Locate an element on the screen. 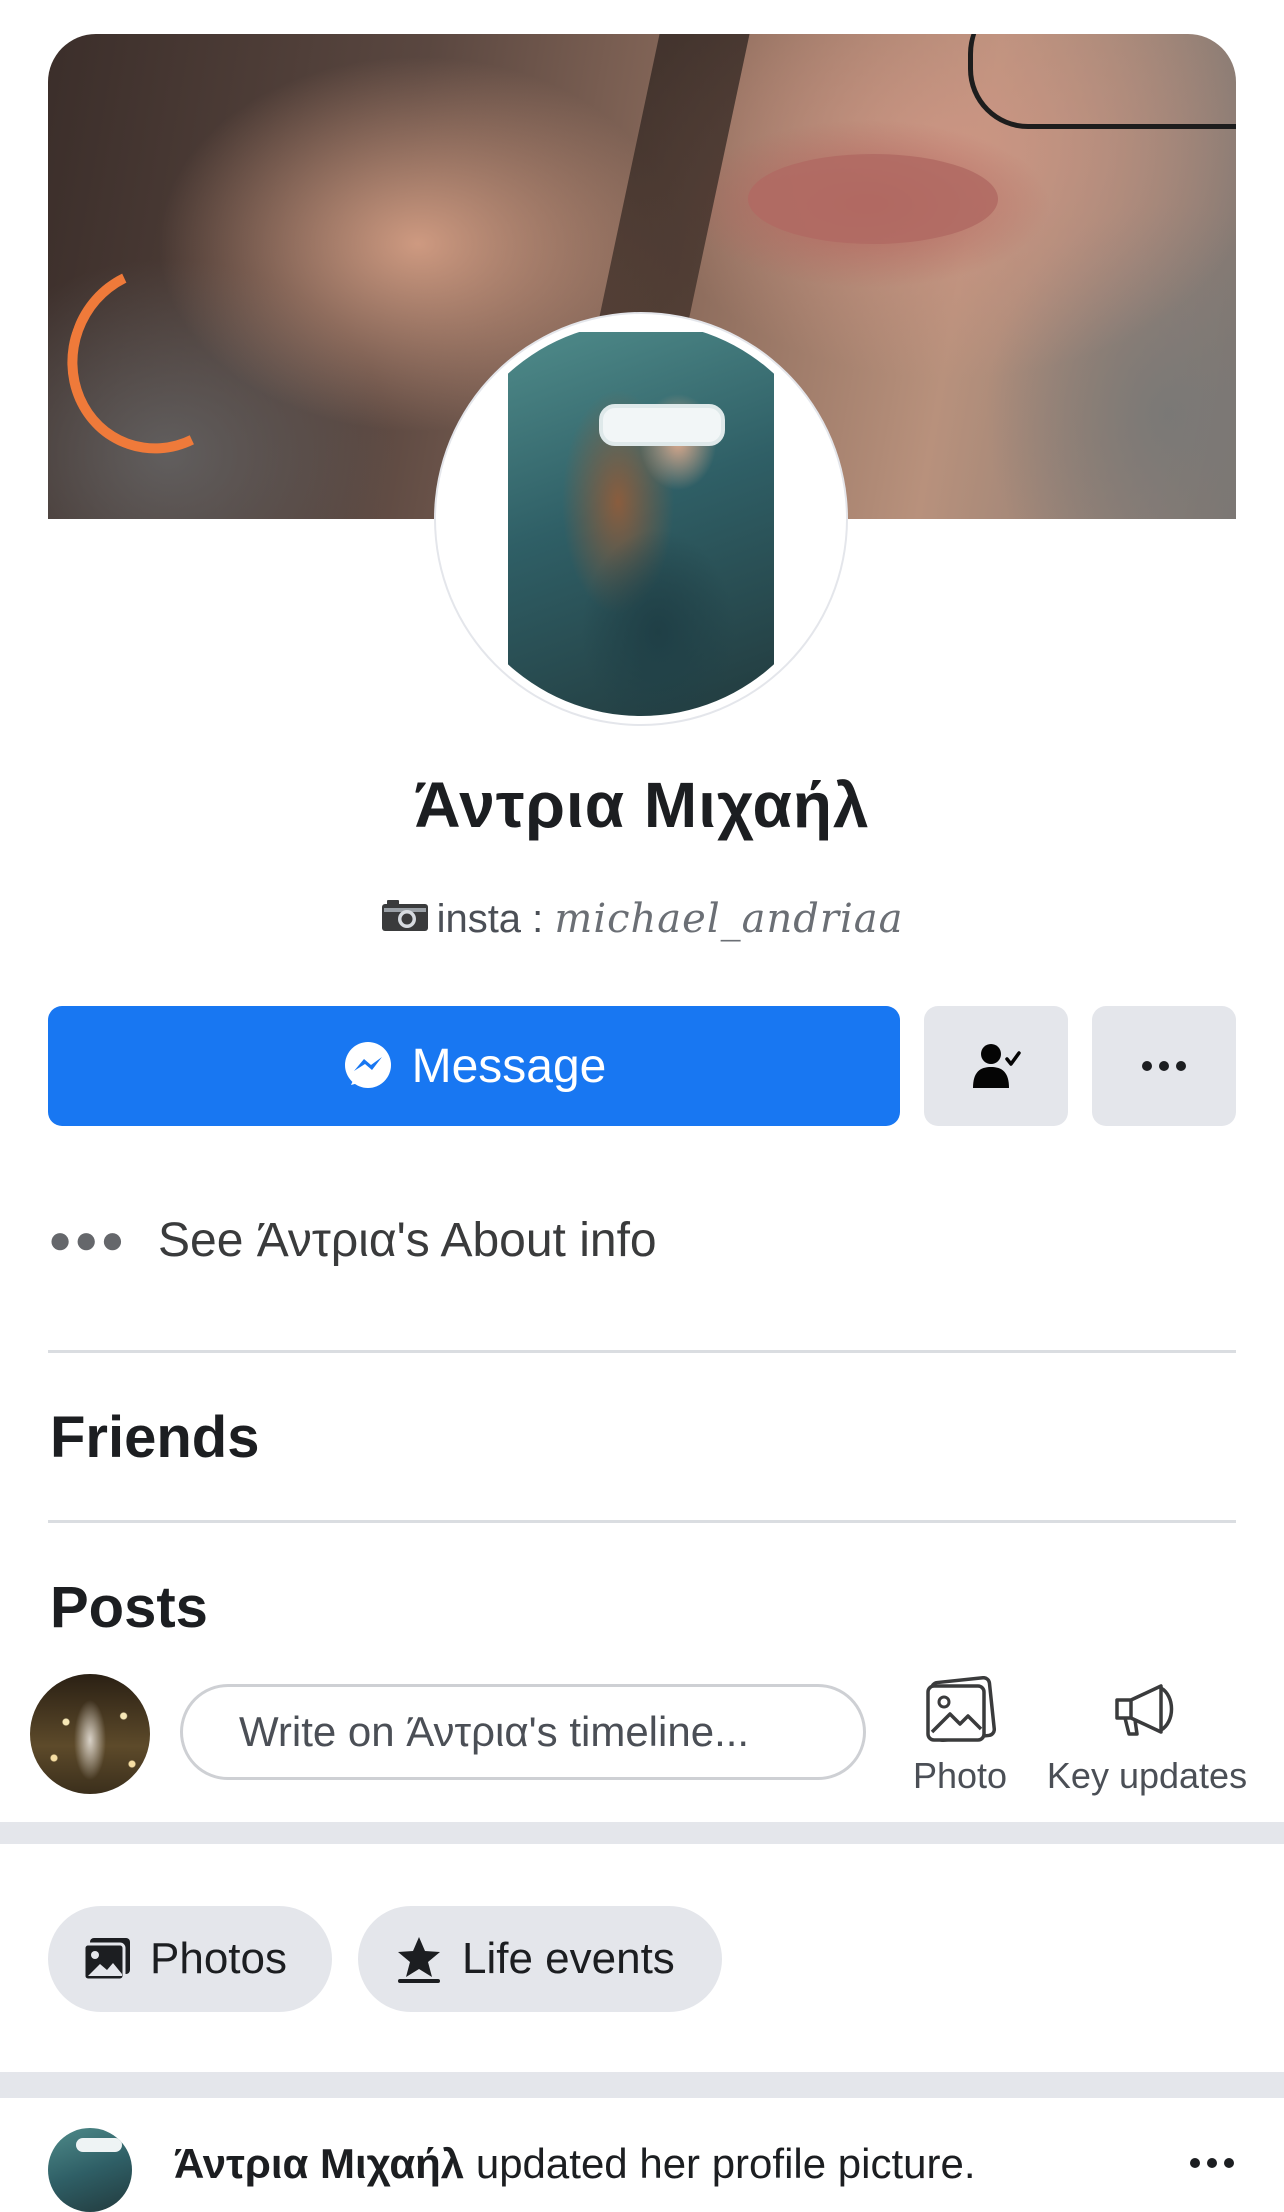 This screenshot has width=1284, height=2212. photo-button-label: Photo is located at coordinates (960, 1775).